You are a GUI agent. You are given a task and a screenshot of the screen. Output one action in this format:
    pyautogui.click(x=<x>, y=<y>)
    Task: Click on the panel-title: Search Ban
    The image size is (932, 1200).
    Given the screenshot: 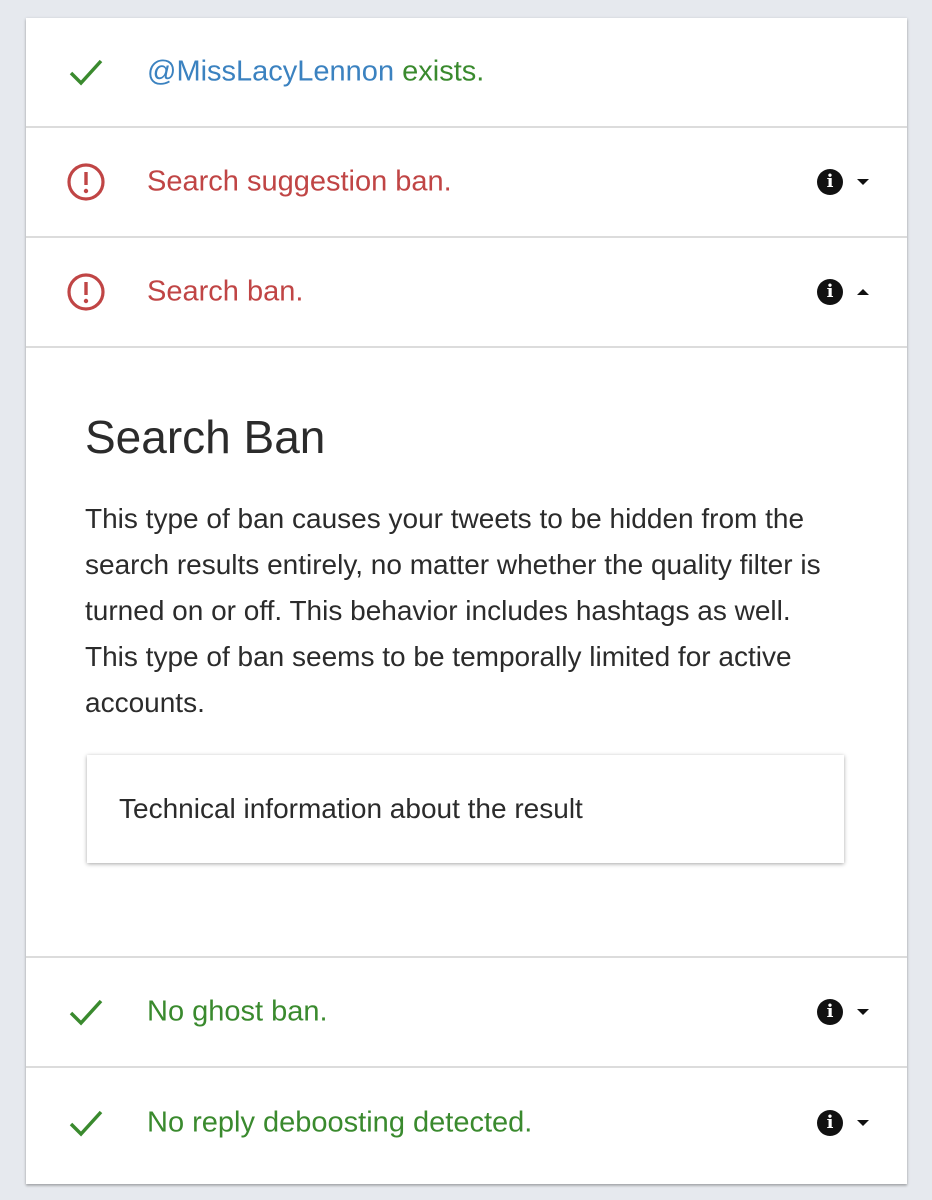 What is the action you would take?
    pyautogui.click(x=205, y=437)
    